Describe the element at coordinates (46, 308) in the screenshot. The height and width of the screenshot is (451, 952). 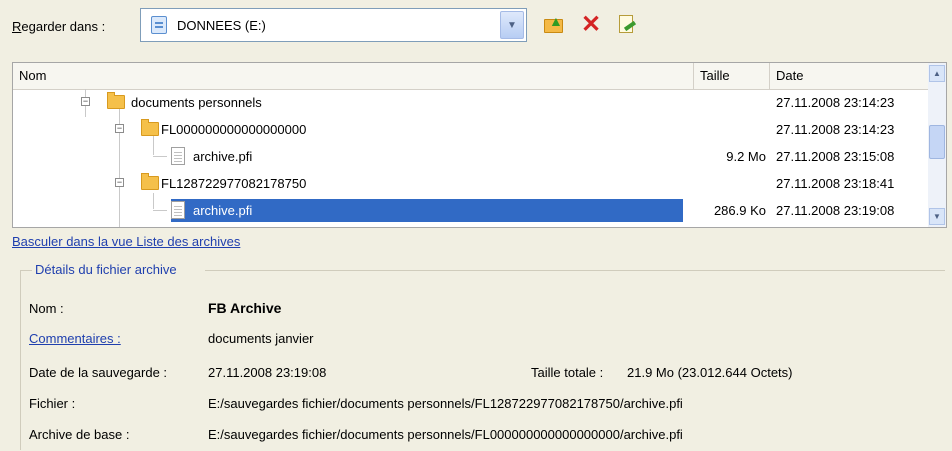
I see `name-label: Nom :` at that location.